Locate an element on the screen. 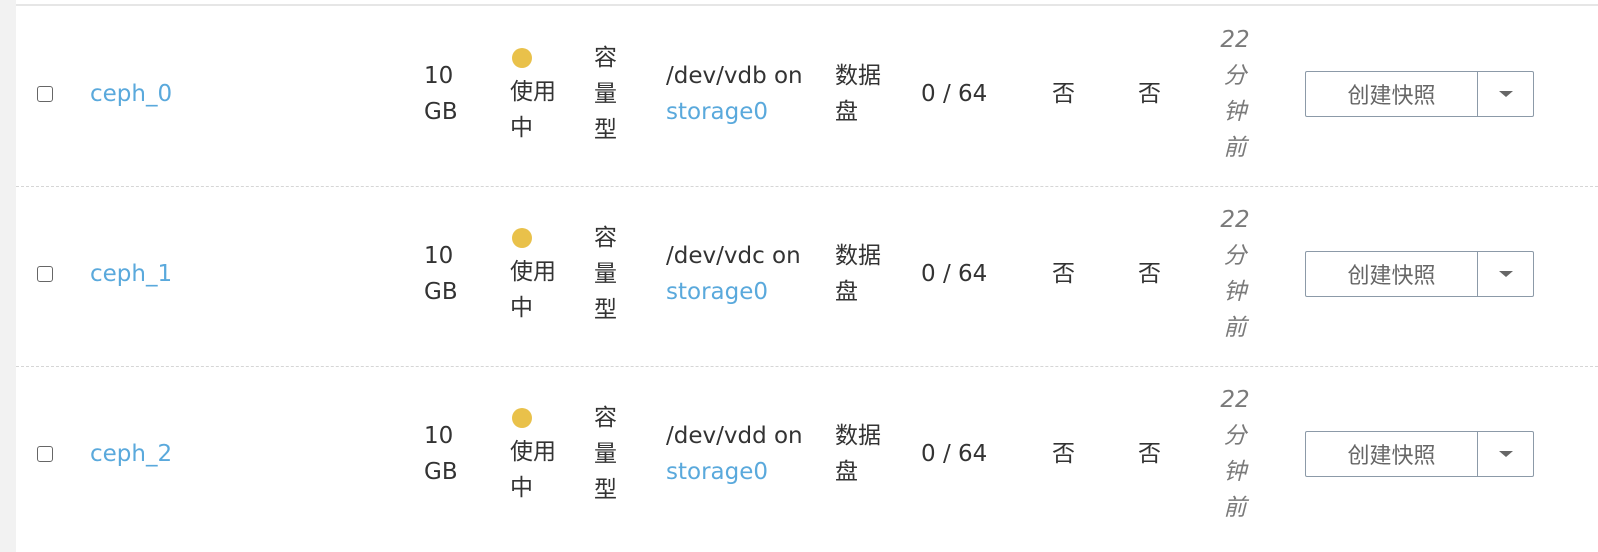 This screenshot has height=552, width=1598. volume-name-link: ceph_2 is located at coordinates (131, 454).